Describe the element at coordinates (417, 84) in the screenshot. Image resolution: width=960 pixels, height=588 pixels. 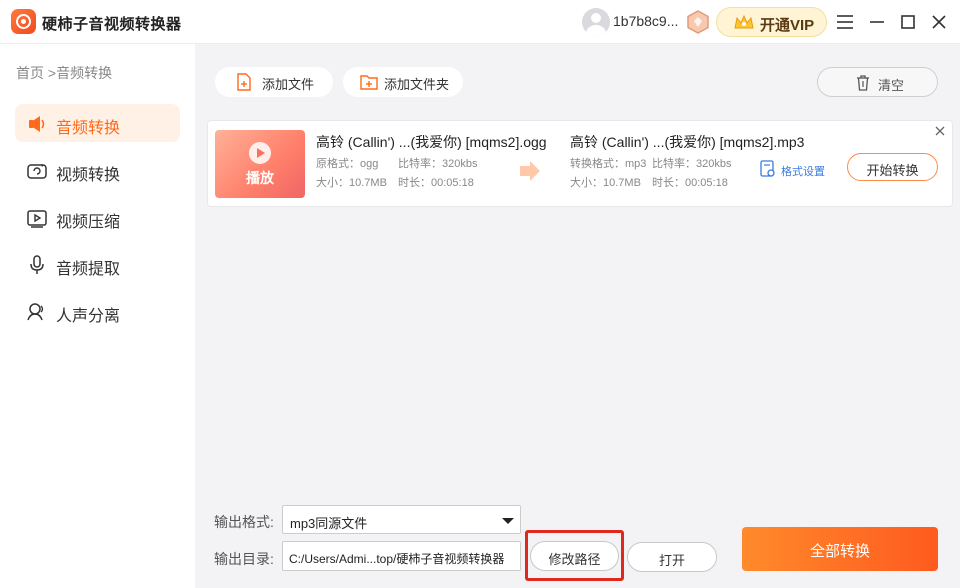
I see `add-folder-label: 添加文件夹` at that location.